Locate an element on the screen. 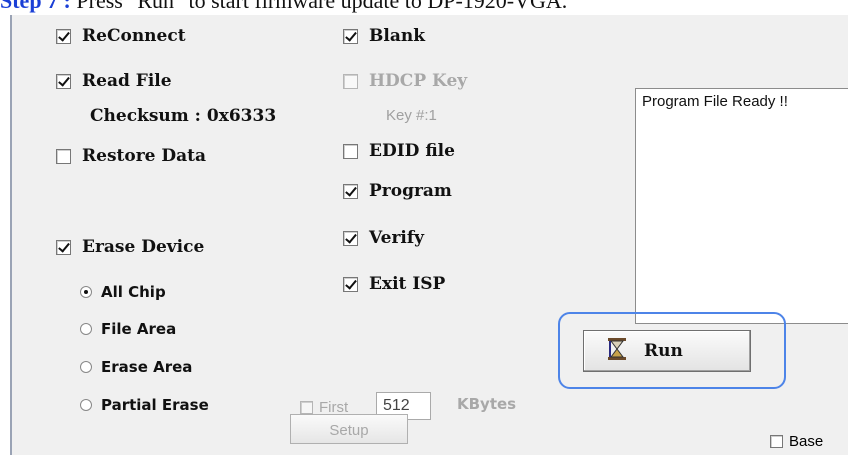  read-file-label: Read File is located at coordinates (127, 81).